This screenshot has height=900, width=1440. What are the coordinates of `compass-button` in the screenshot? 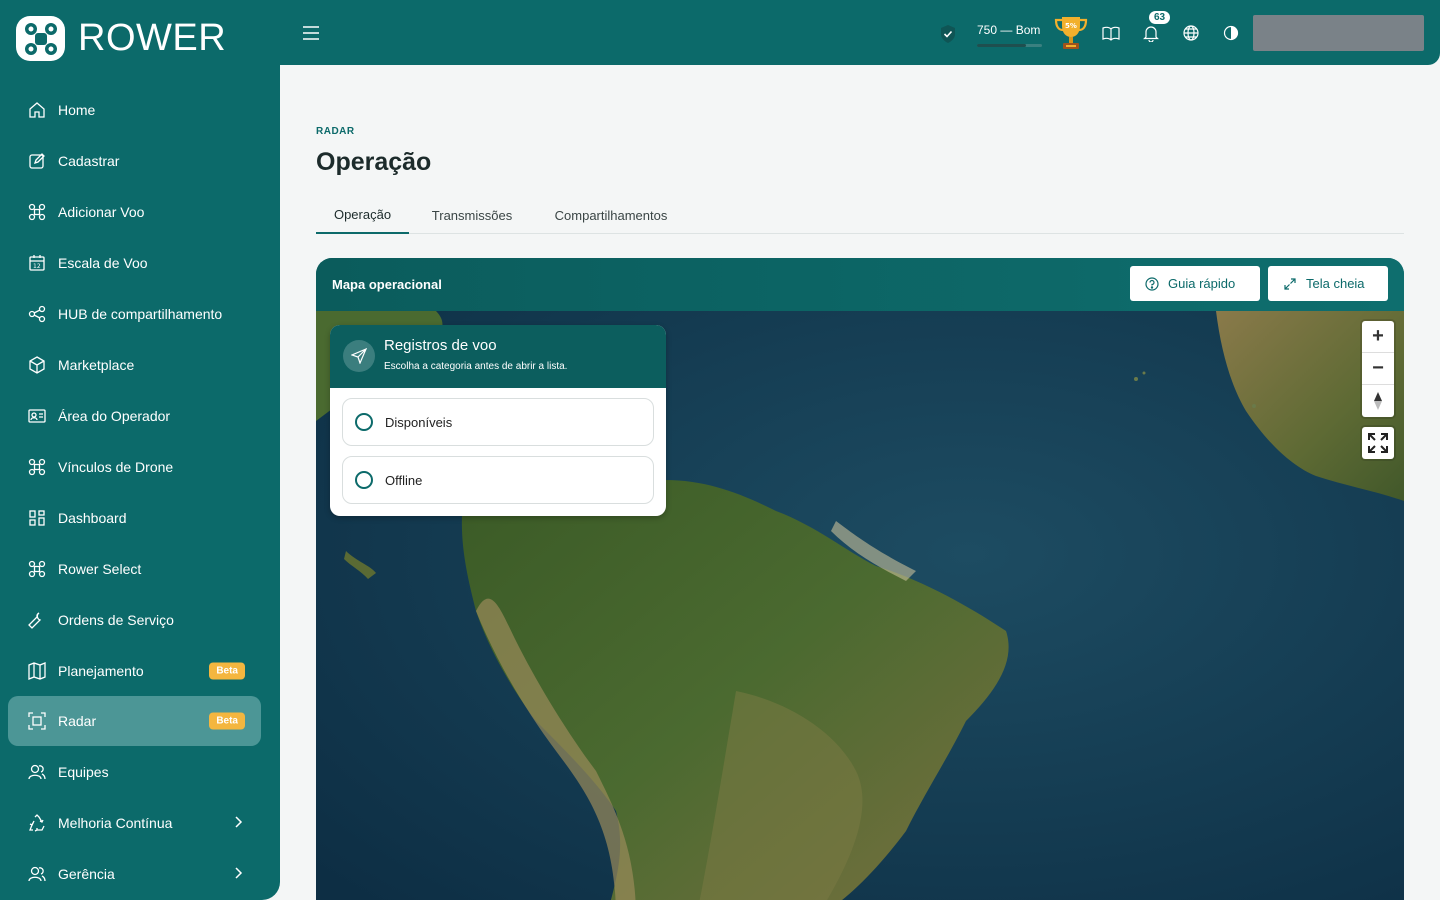 It's located at (1378, 401).